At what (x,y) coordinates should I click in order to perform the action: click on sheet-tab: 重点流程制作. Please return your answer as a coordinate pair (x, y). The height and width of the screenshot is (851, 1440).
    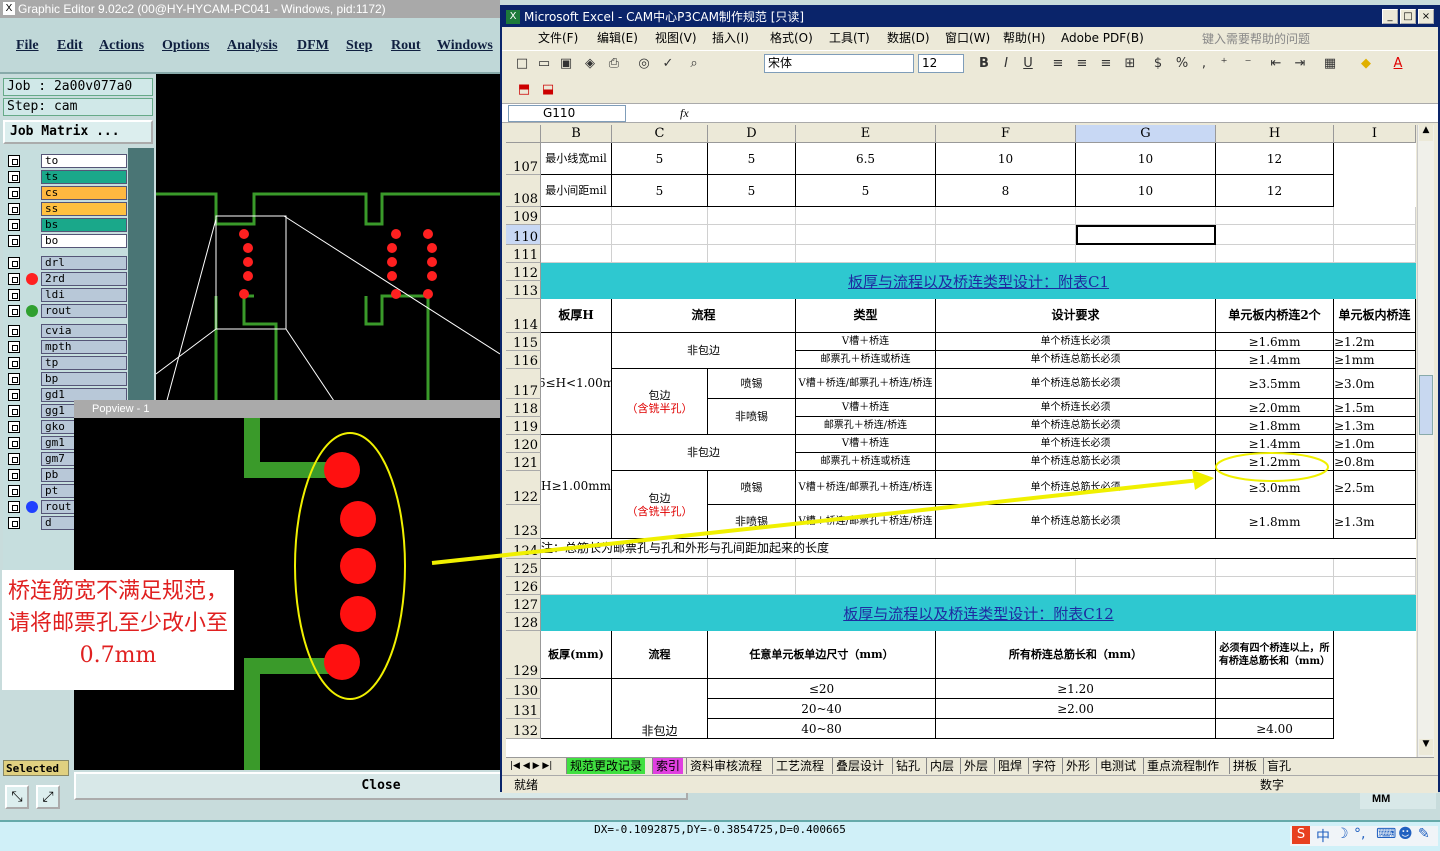
    Looking at the image, I should click on (1182, 766).